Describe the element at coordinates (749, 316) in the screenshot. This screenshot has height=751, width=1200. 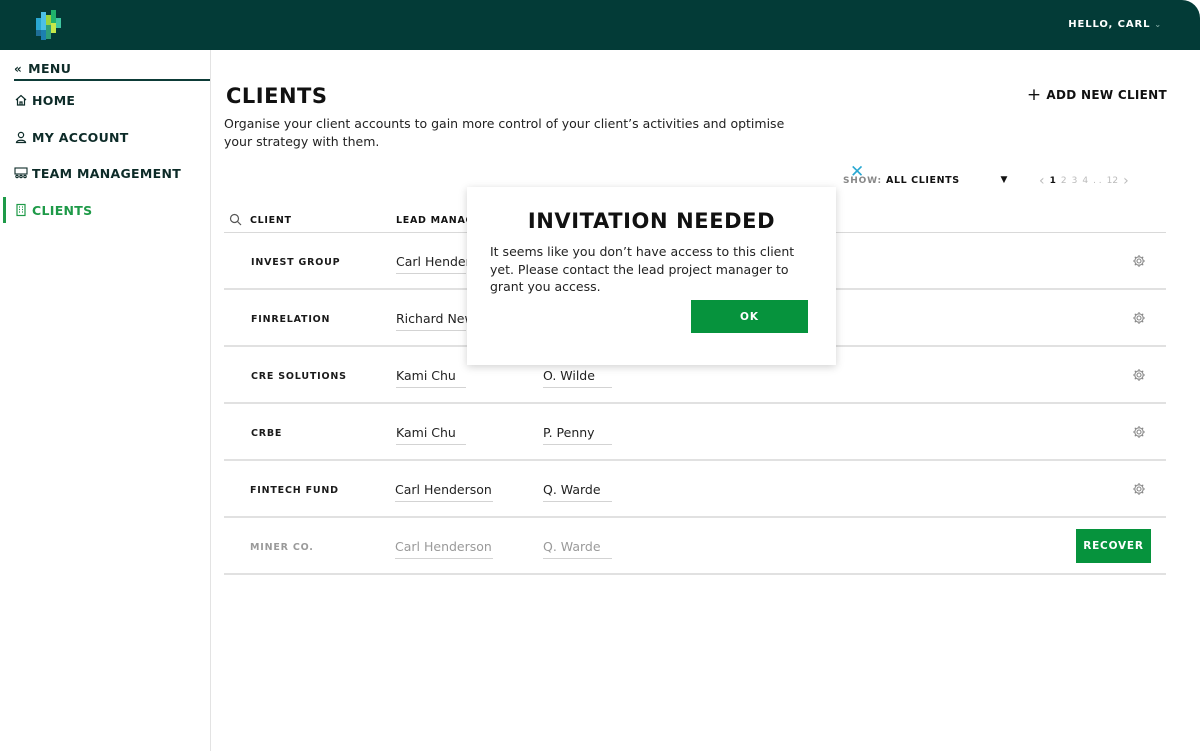
I see `ok-button: OK` at that location.